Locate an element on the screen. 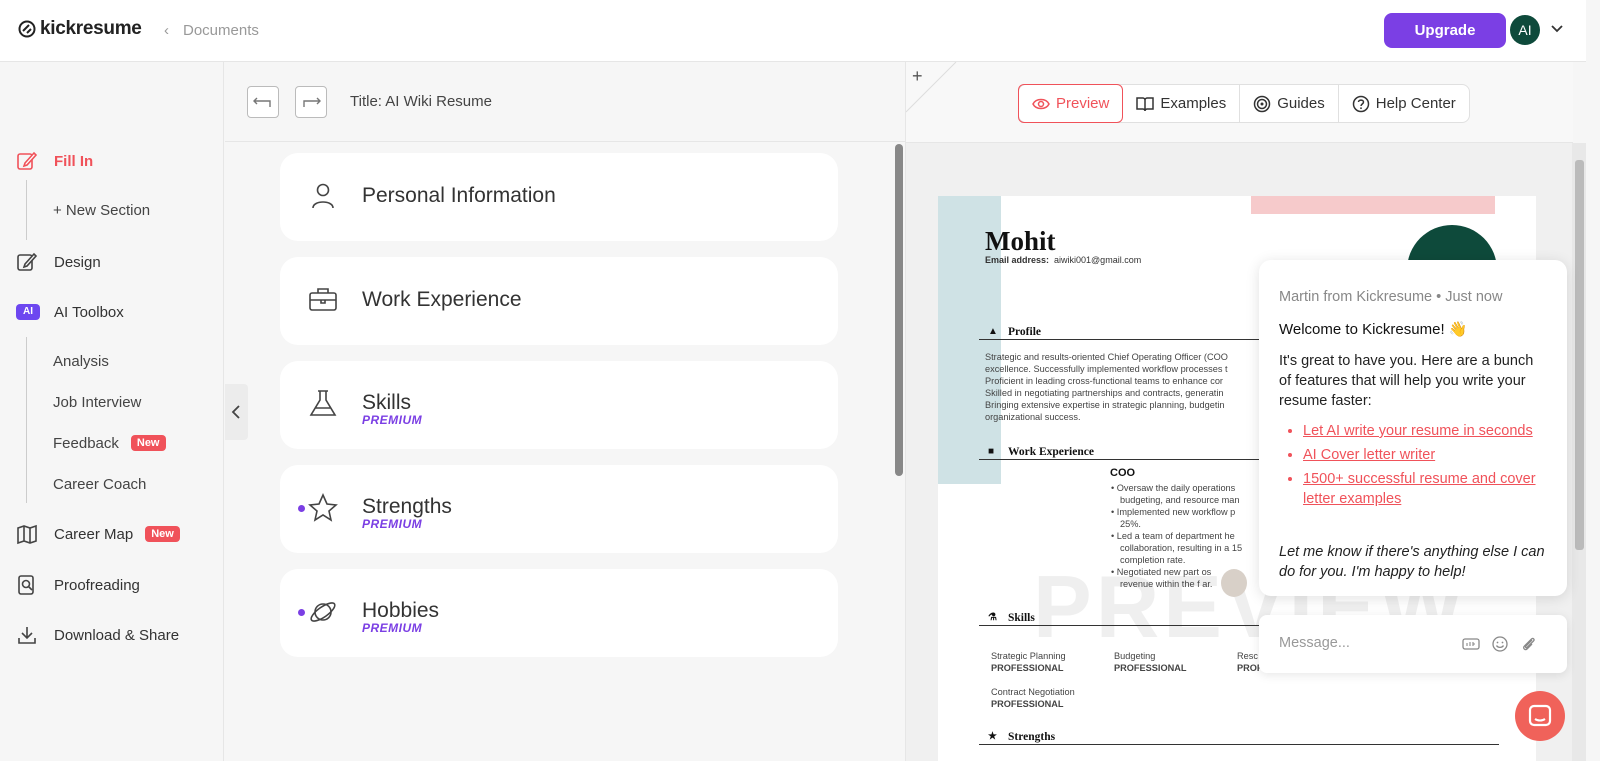 This screenshot has height=761, width=1600. briefcase-icon: ■ is located at coordinates (991, 451).